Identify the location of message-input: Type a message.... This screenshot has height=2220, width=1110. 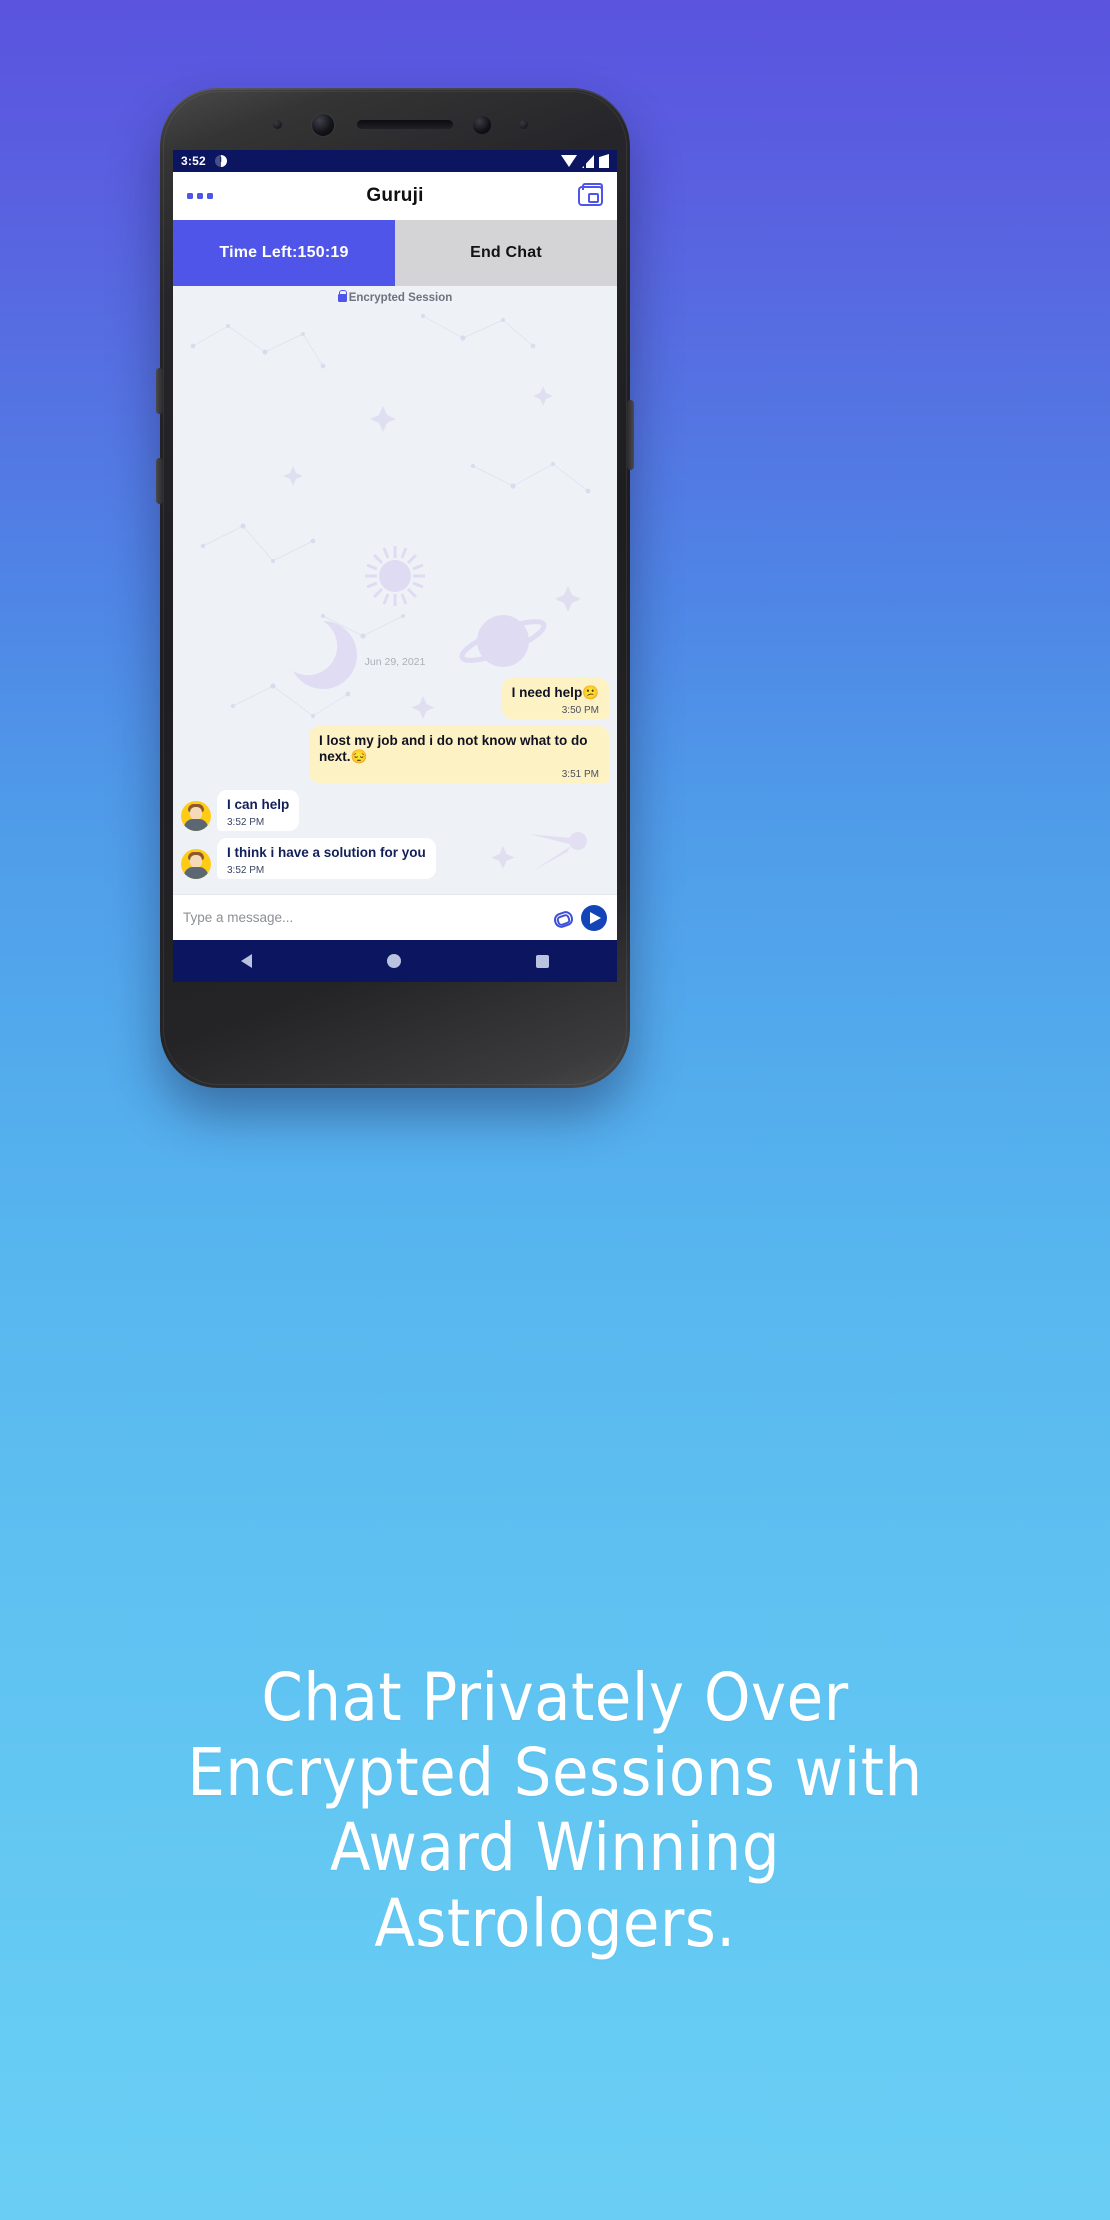
(367, 917).